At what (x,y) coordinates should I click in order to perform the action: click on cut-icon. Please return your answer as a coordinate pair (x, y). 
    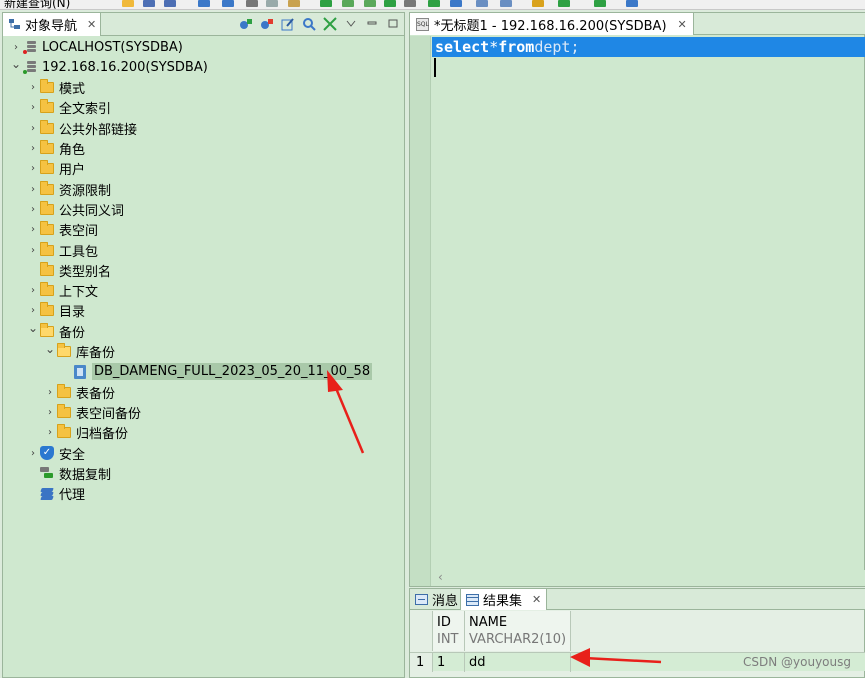
    Looking at the image, I should click on (252, 3).